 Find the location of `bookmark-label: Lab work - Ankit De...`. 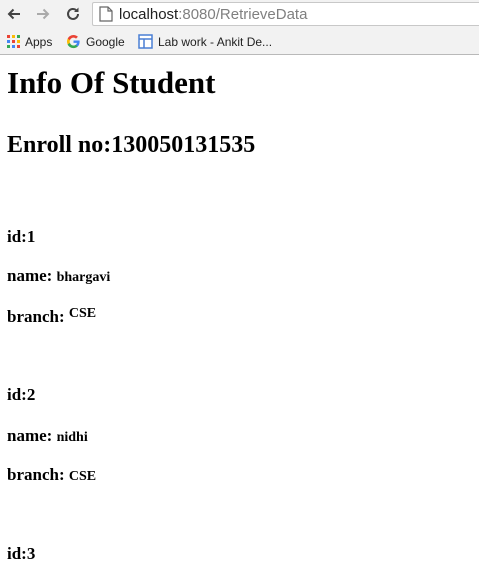

bookmark-label: Lab work - Ankit De... is located at coordinates (215, 41).